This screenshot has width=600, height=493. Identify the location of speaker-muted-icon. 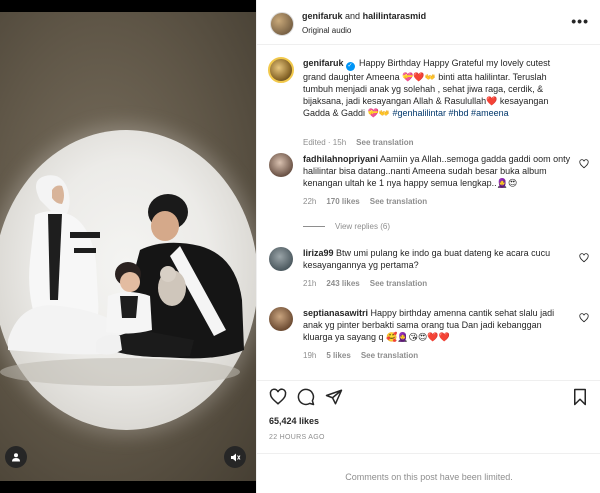
(235, 457).